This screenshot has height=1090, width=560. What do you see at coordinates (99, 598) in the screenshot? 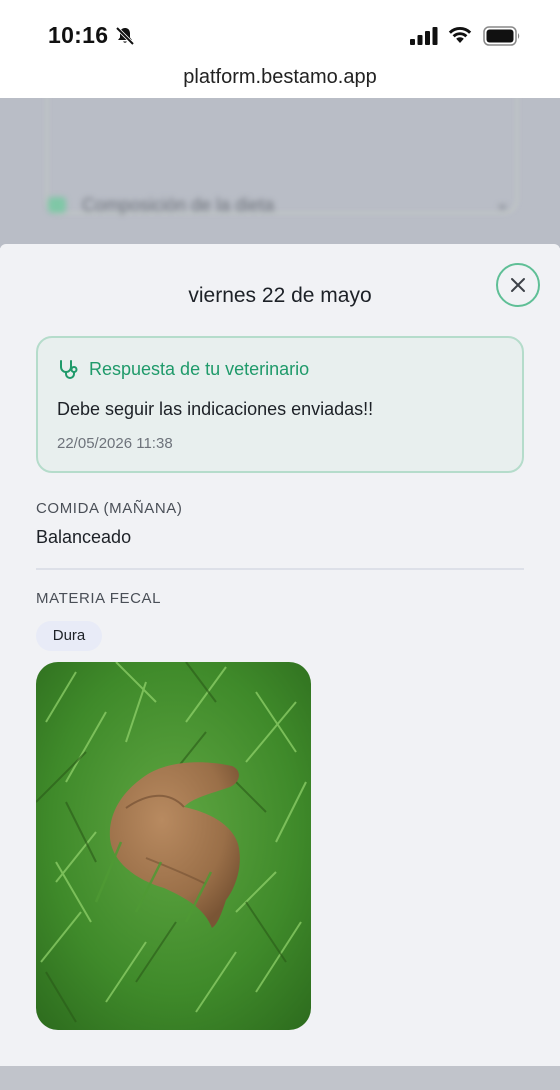
I see `stool-label: MATERIA FECAL` at bounding box center [99, 598].